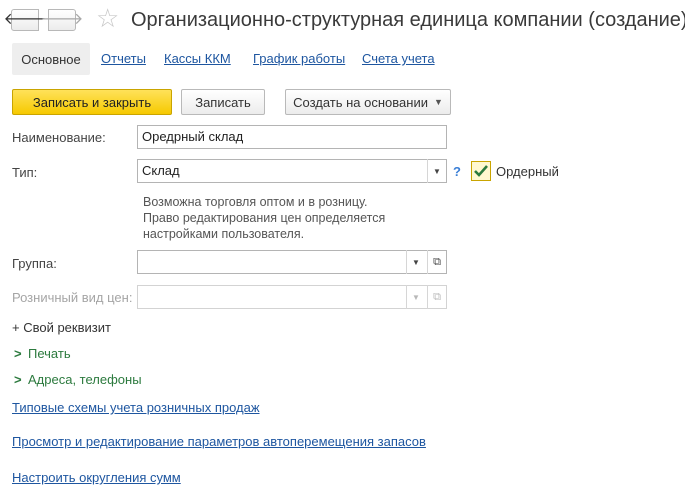 This screenshot has height=485, width=685. I want to click on forward-button: 🡒, so click(62, 20).